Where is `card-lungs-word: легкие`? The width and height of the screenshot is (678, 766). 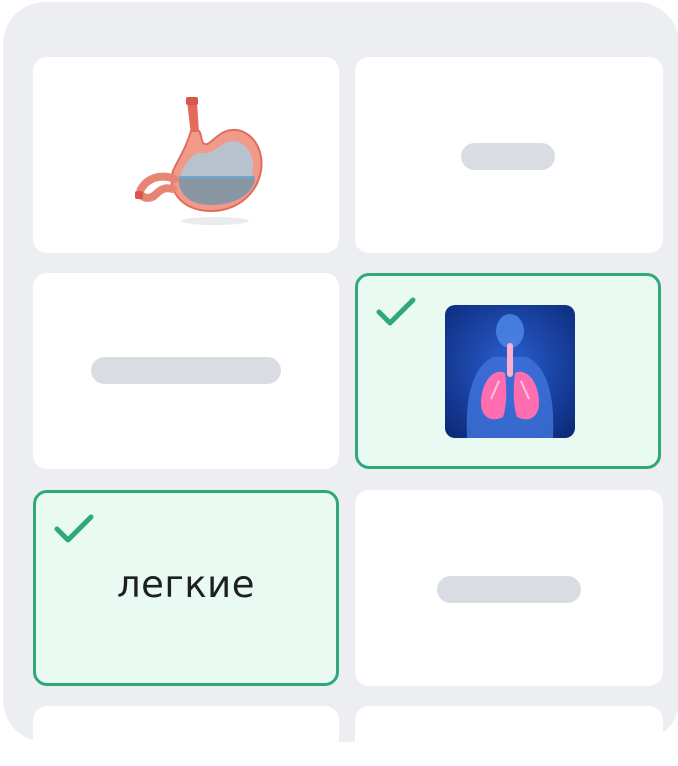
card-lungs-word: легкие is located at coordinates (186, 588).